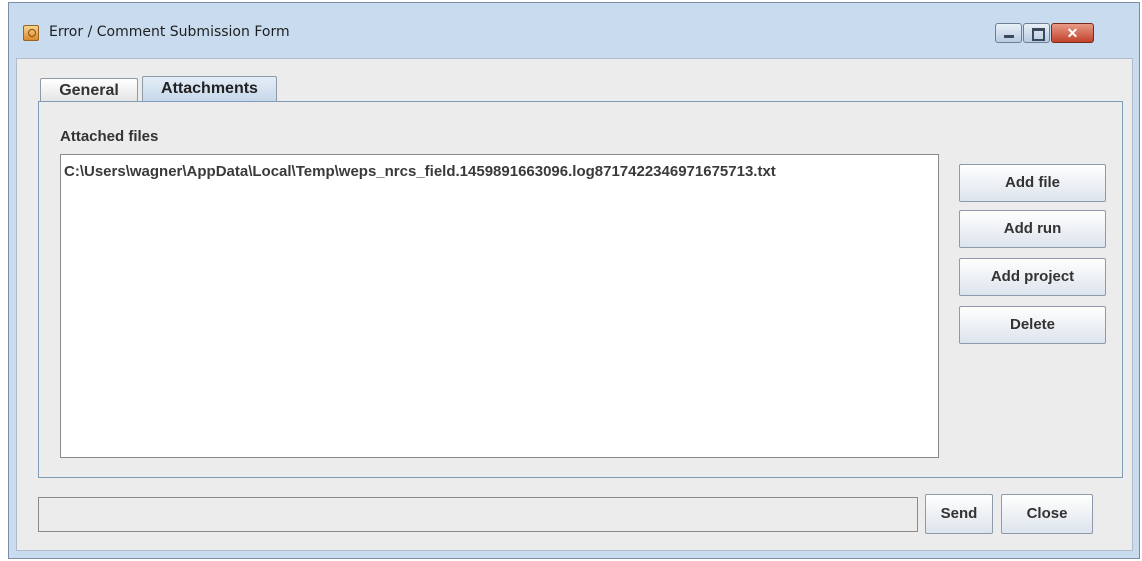  Describe the element at coordinates (209, 89) in the screenshot. I see `tab-attachments: Attachments` at that location.